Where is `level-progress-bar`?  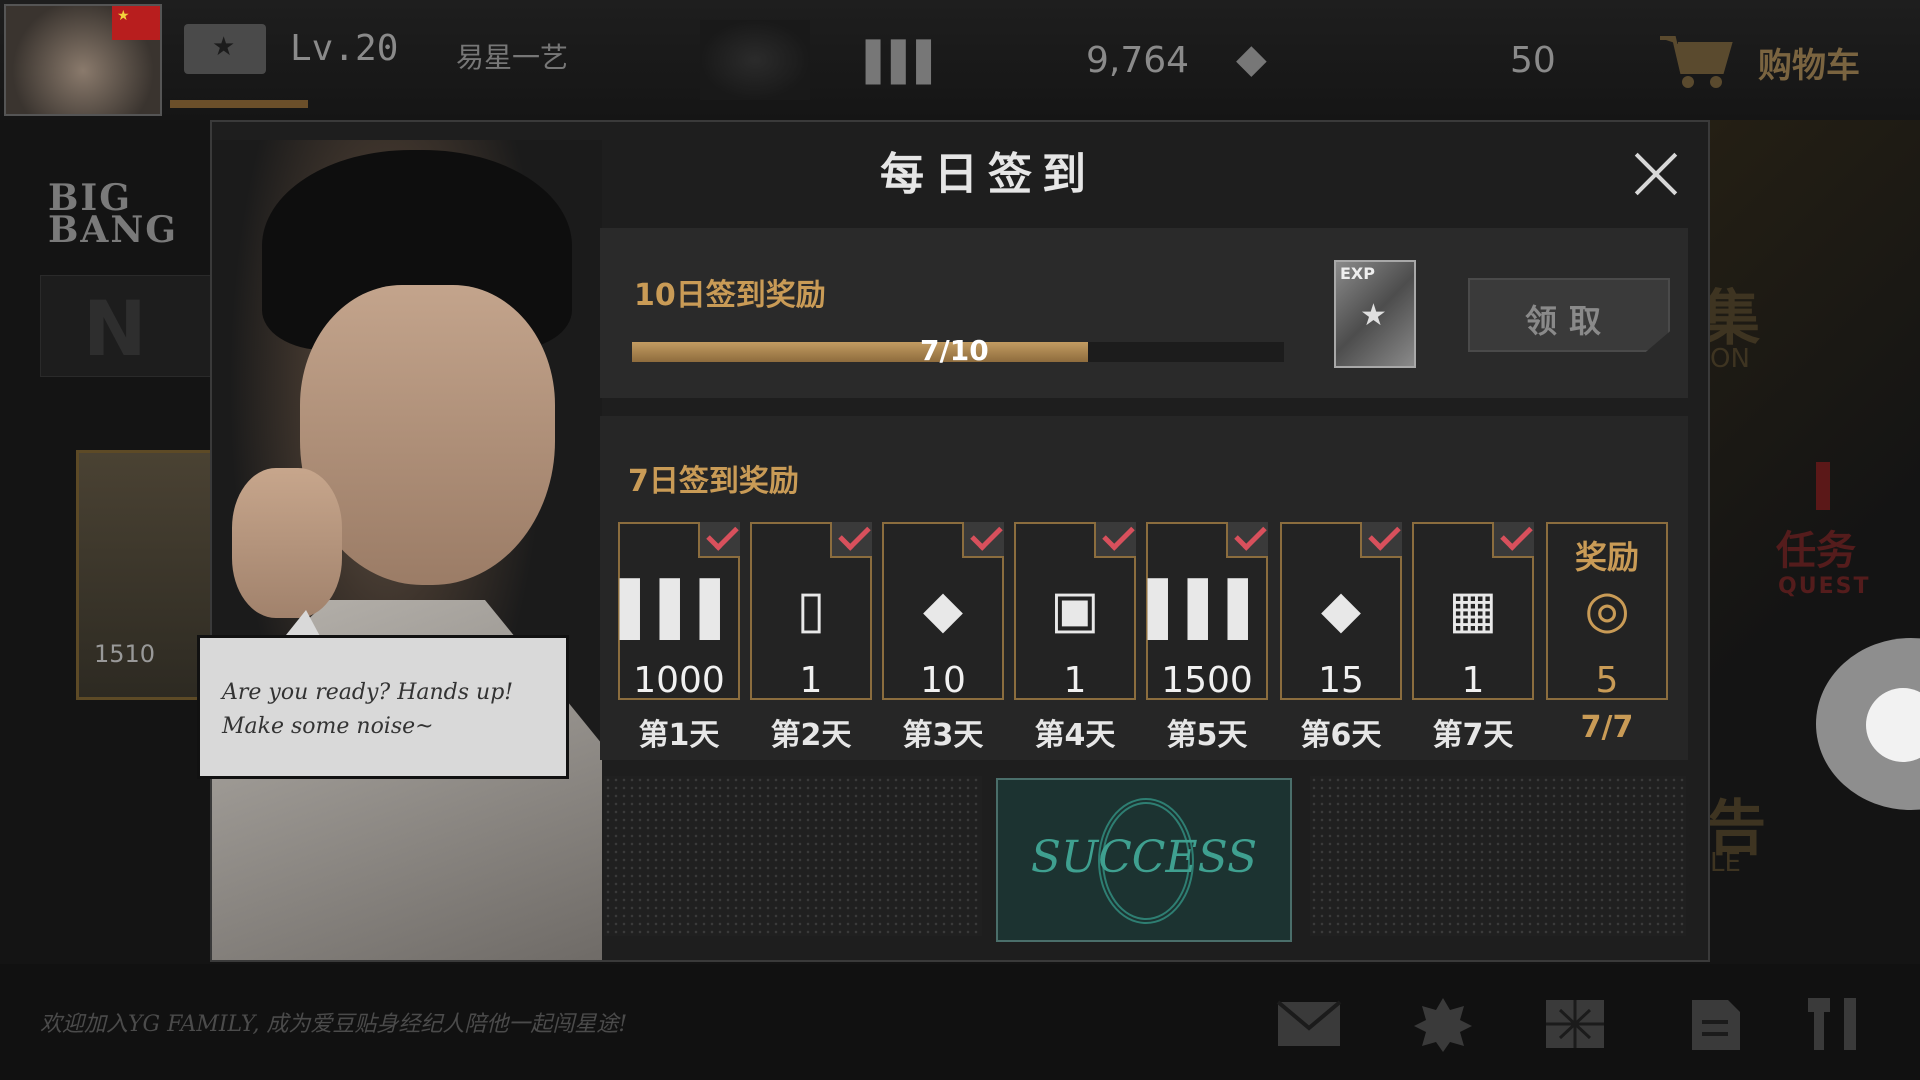 level-progress-bar is located at coordinates (239, 104).